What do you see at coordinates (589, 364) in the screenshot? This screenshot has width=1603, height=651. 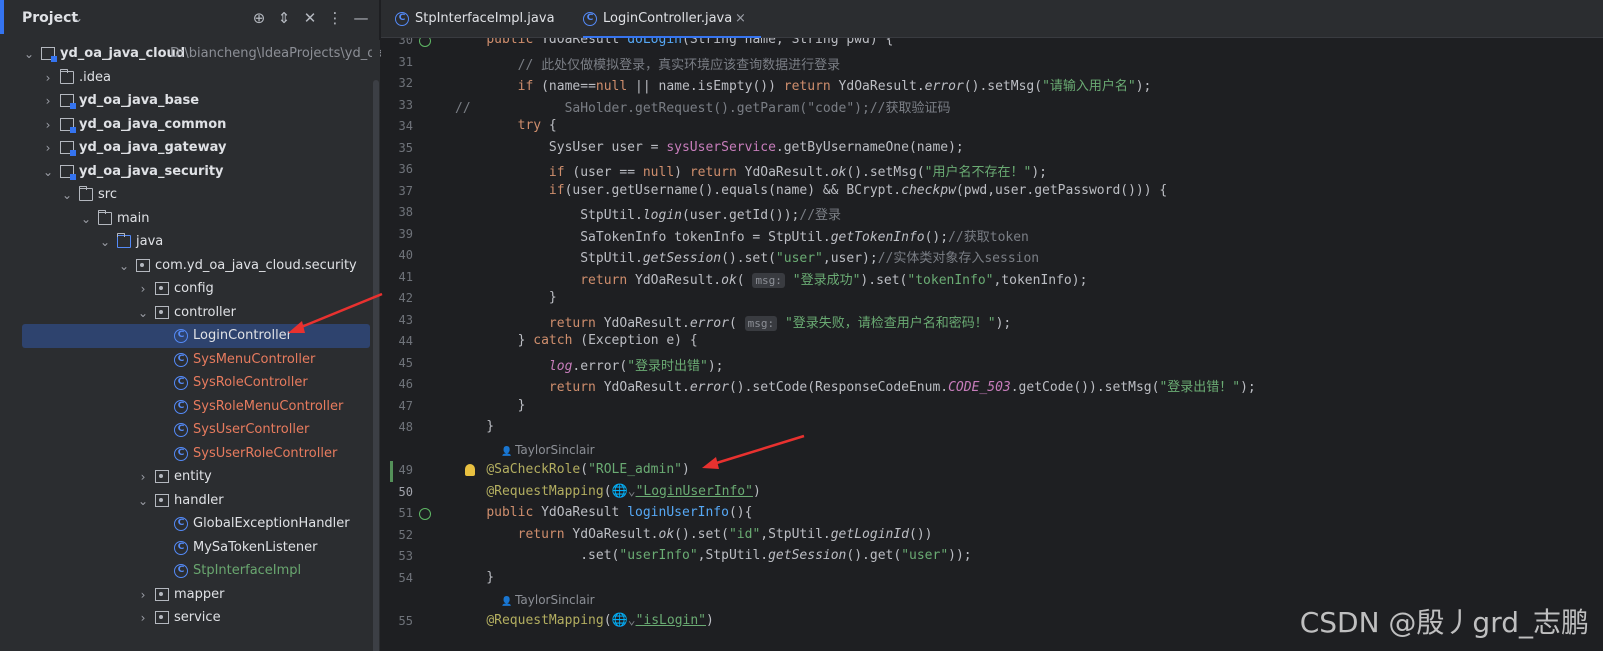 I see `code-line: log.error("登录时出错");` at bounding box center [589, 364].